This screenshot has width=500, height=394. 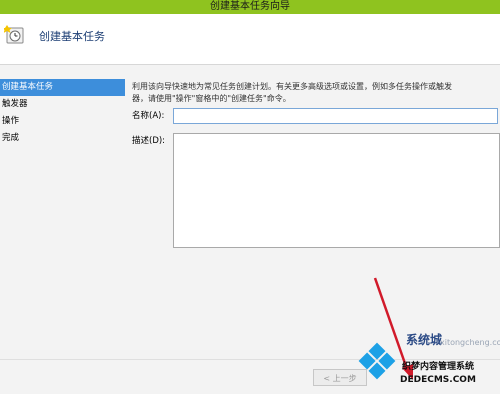 What do you see at coordinates (377, 361) in the screenshot?
I see `windows-logo-icon` at bounding box center [377, 361].